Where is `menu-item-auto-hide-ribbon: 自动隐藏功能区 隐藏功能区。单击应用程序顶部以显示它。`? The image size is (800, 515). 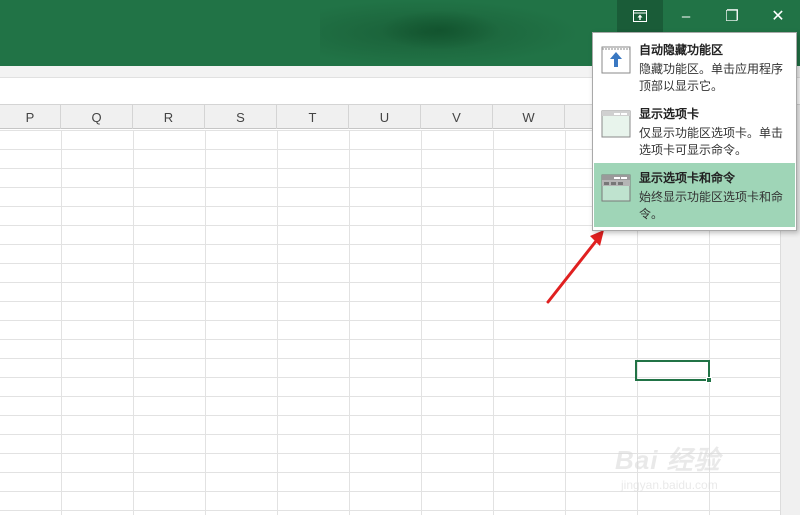
menu-item-auto-hide-ribbon: 自动隐藏功能区 隐藏功能区。单击应用程序顶部以显示它。 is located at coordinates (694, 67).